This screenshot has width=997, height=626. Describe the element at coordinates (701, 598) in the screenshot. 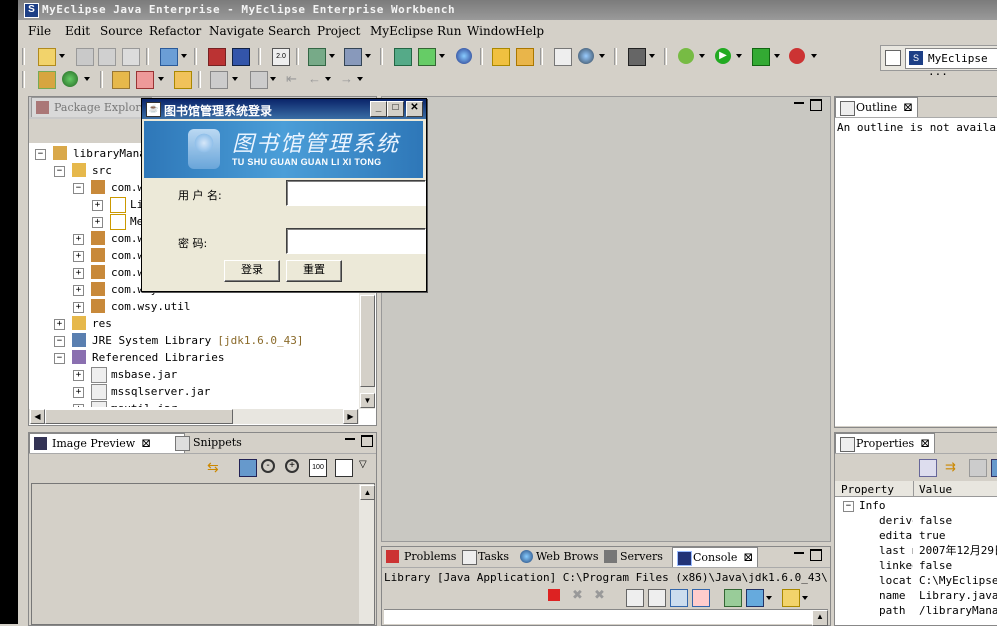

I see `show-stderr-icon` at that location.